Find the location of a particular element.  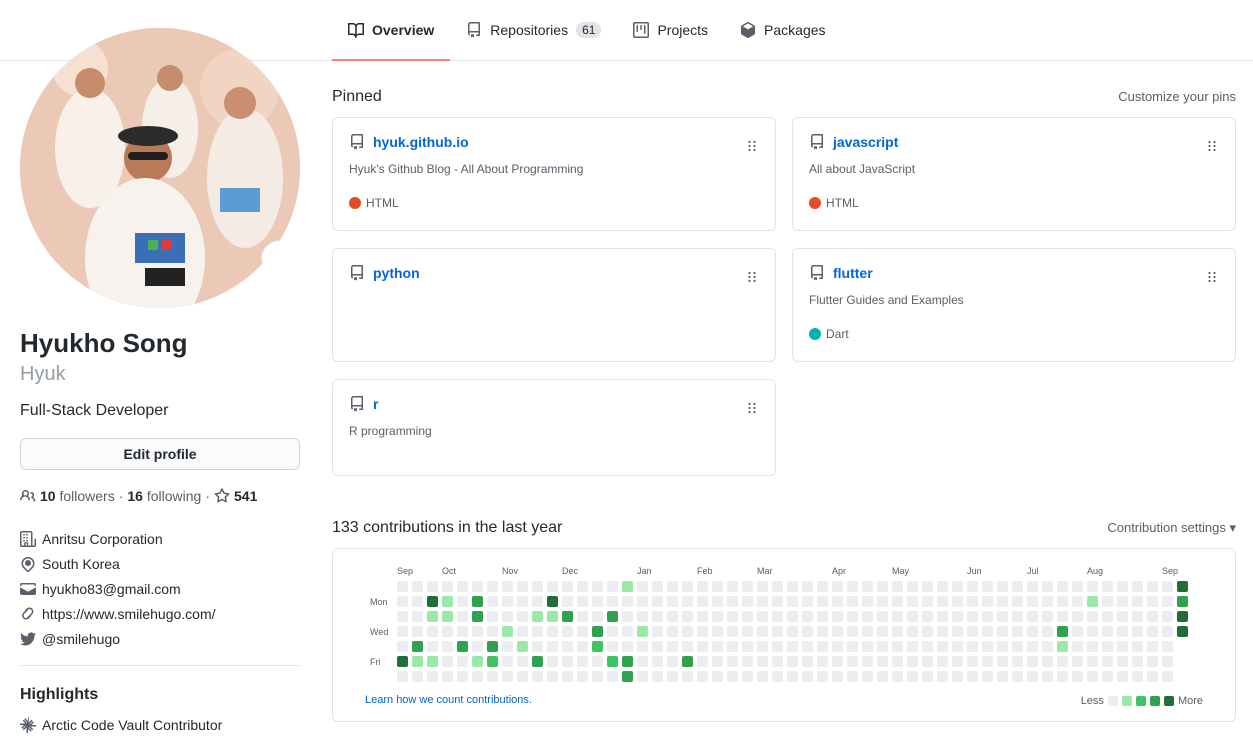

highlight-arctic-vault: Arctic Code Vault Contributor is located at coordinates (160, 725).